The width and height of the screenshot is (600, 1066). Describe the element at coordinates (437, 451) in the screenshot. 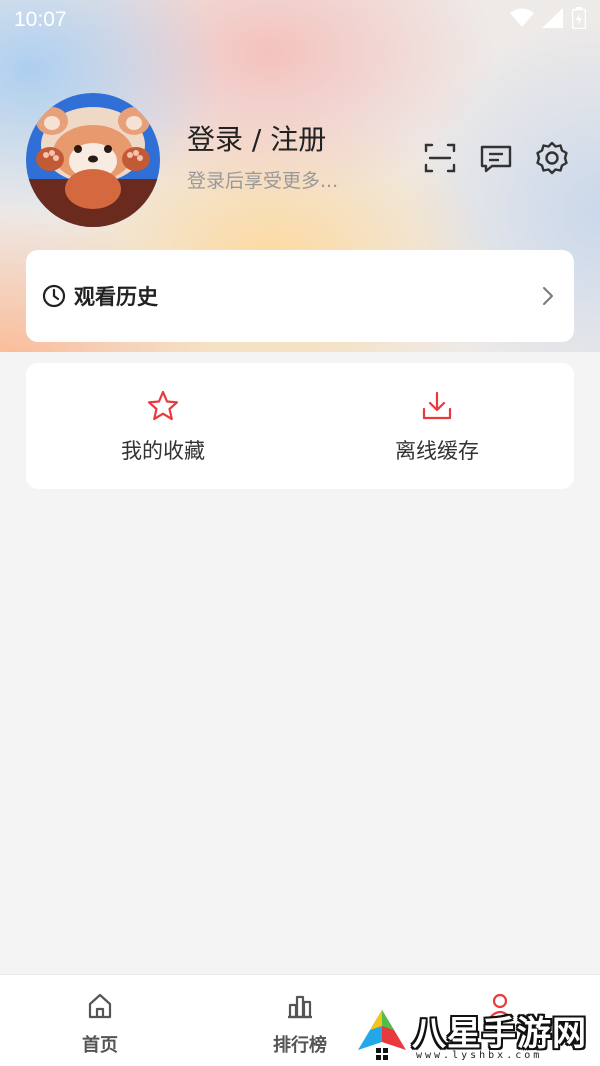

I see `offline-cache-label: 离线缓存` at that location.